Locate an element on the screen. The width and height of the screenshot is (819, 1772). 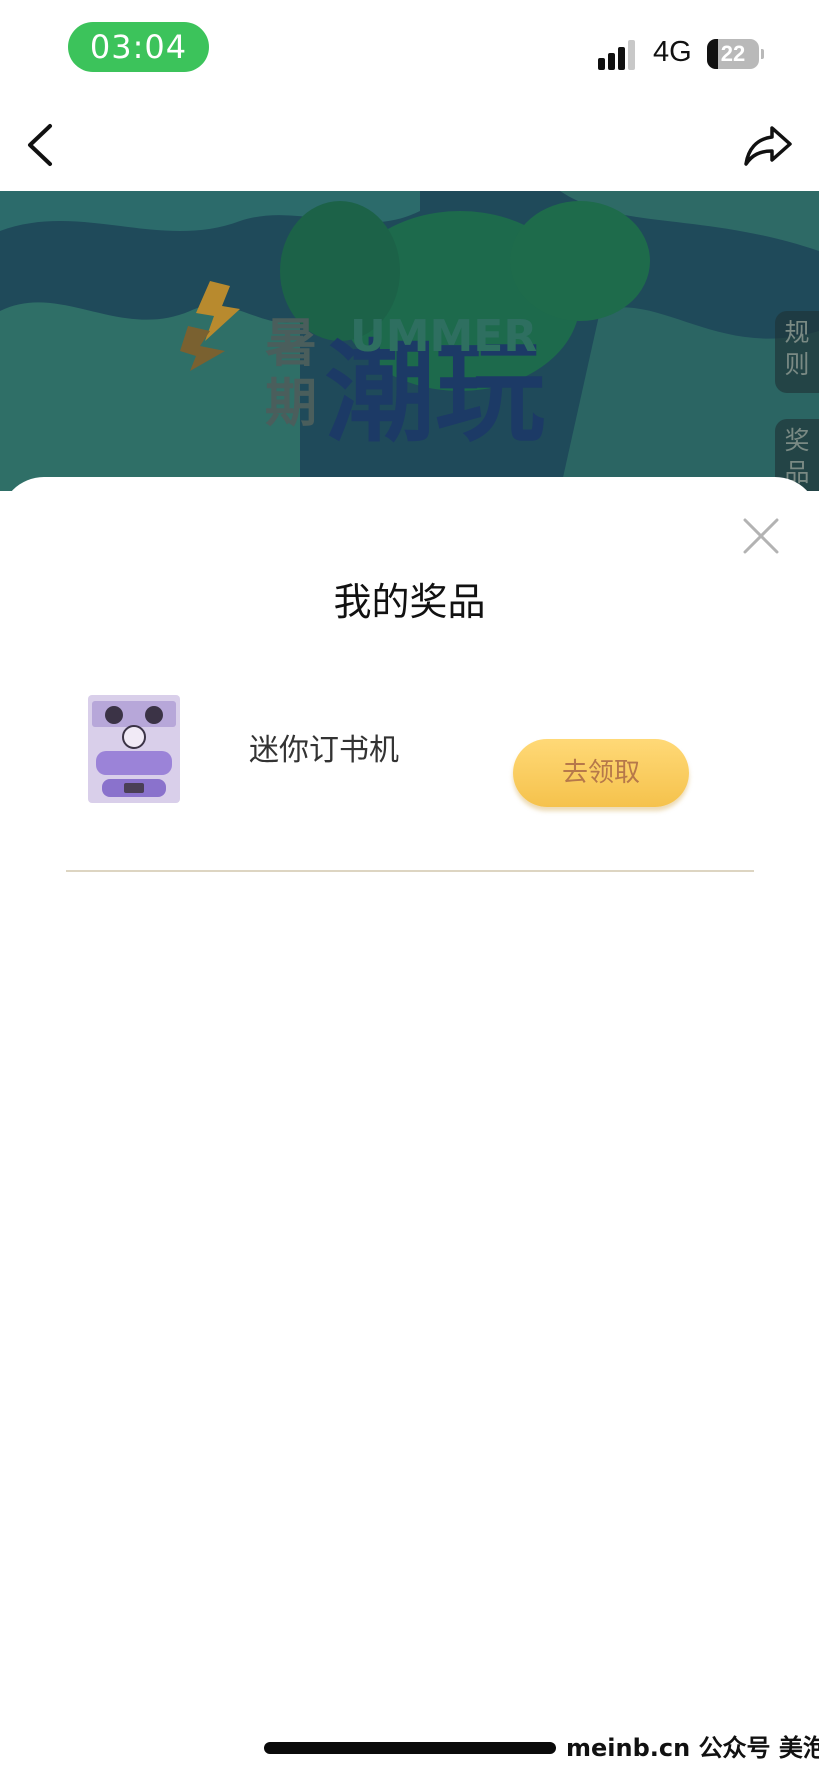
svg-text: 期 is located at coordinates (291, 404).